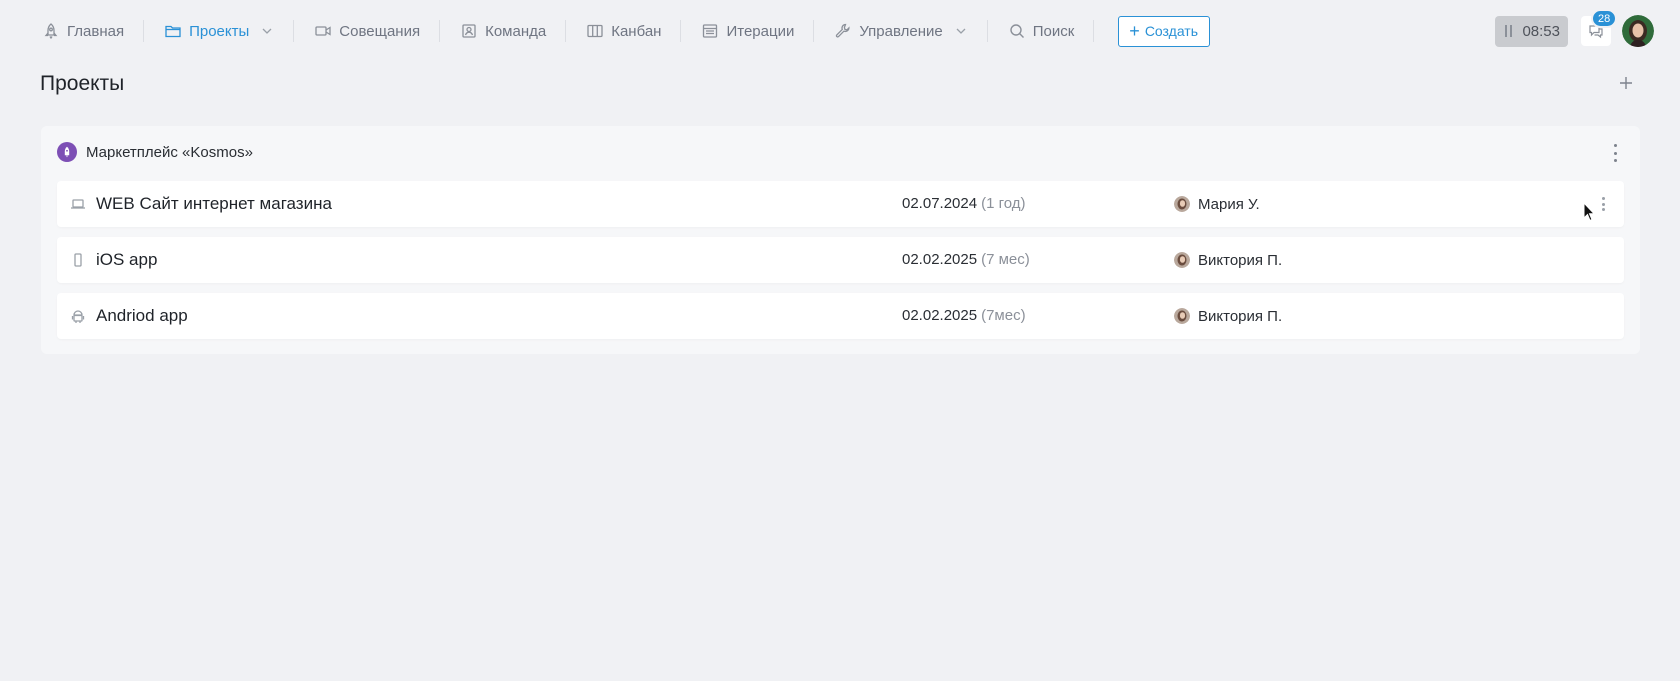 Image resolution: width=1680 pixels, height=681 pixels. I want to click on android-icon, so click(78, 316).